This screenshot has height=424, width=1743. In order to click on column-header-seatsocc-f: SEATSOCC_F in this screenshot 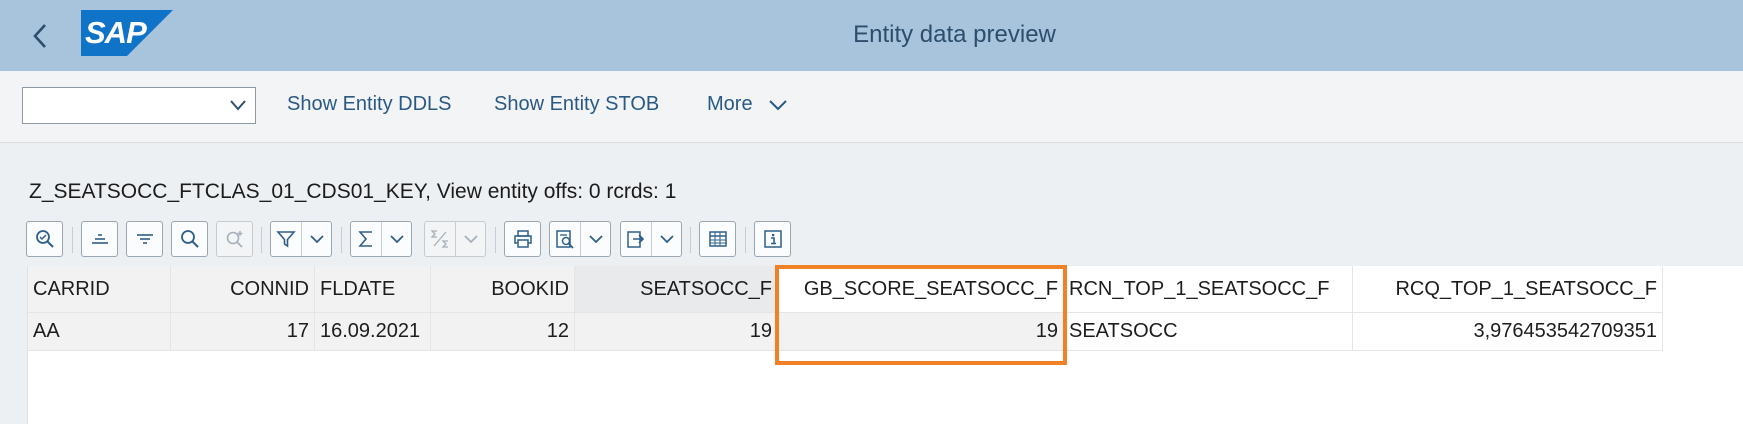, I will do `click(676, 289)`.